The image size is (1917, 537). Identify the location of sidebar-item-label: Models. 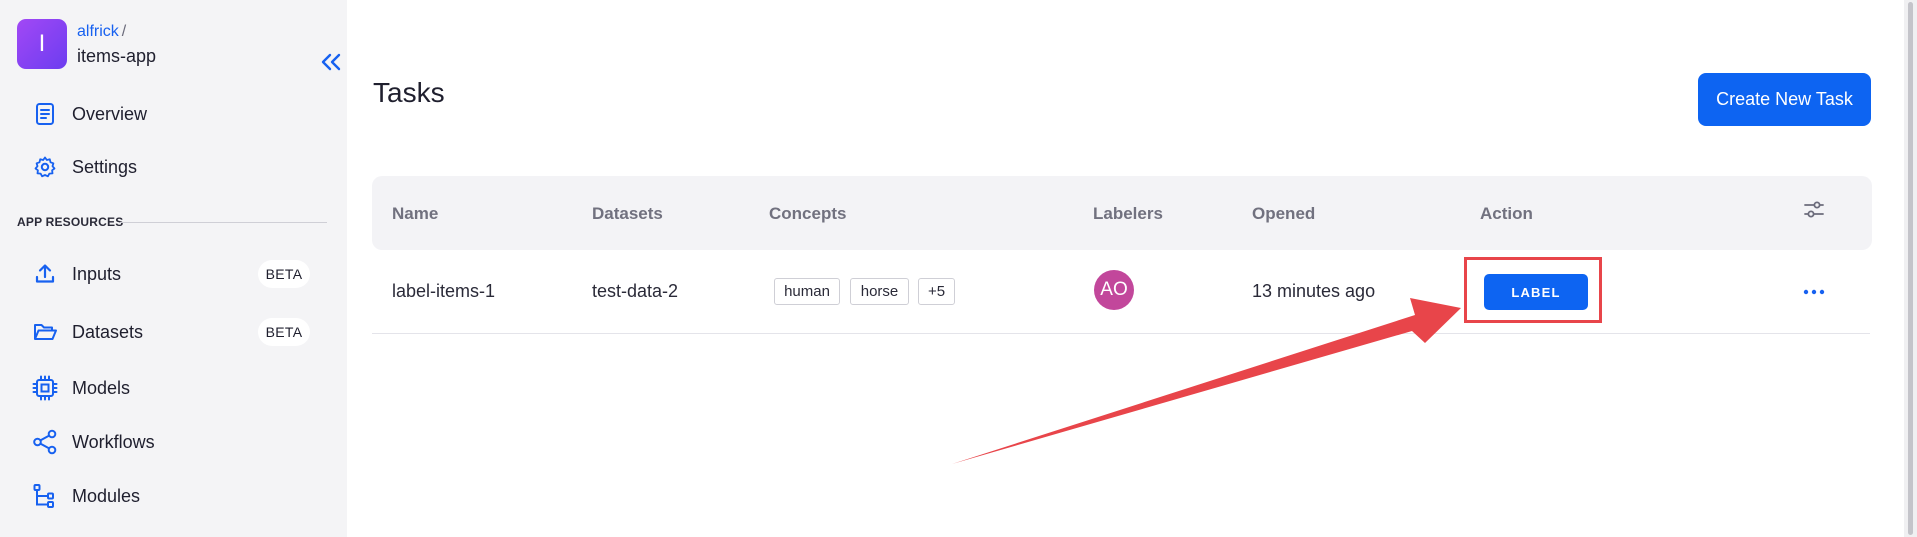
(101, 387).